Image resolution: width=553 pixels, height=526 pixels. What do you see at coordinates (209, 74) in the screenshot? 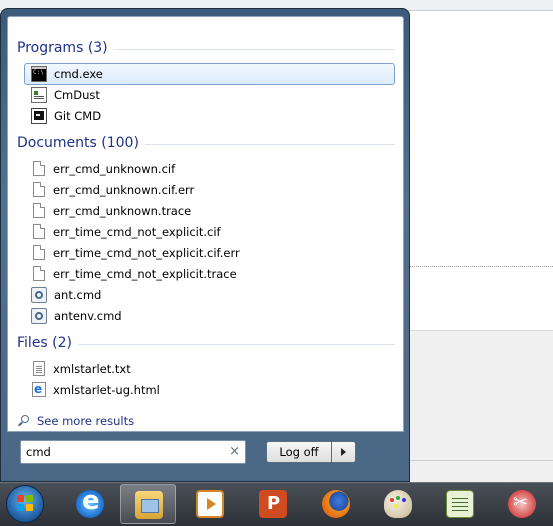
I see `result-item-cmd-exe: cmd.exe` at bounding box center [209, 74].